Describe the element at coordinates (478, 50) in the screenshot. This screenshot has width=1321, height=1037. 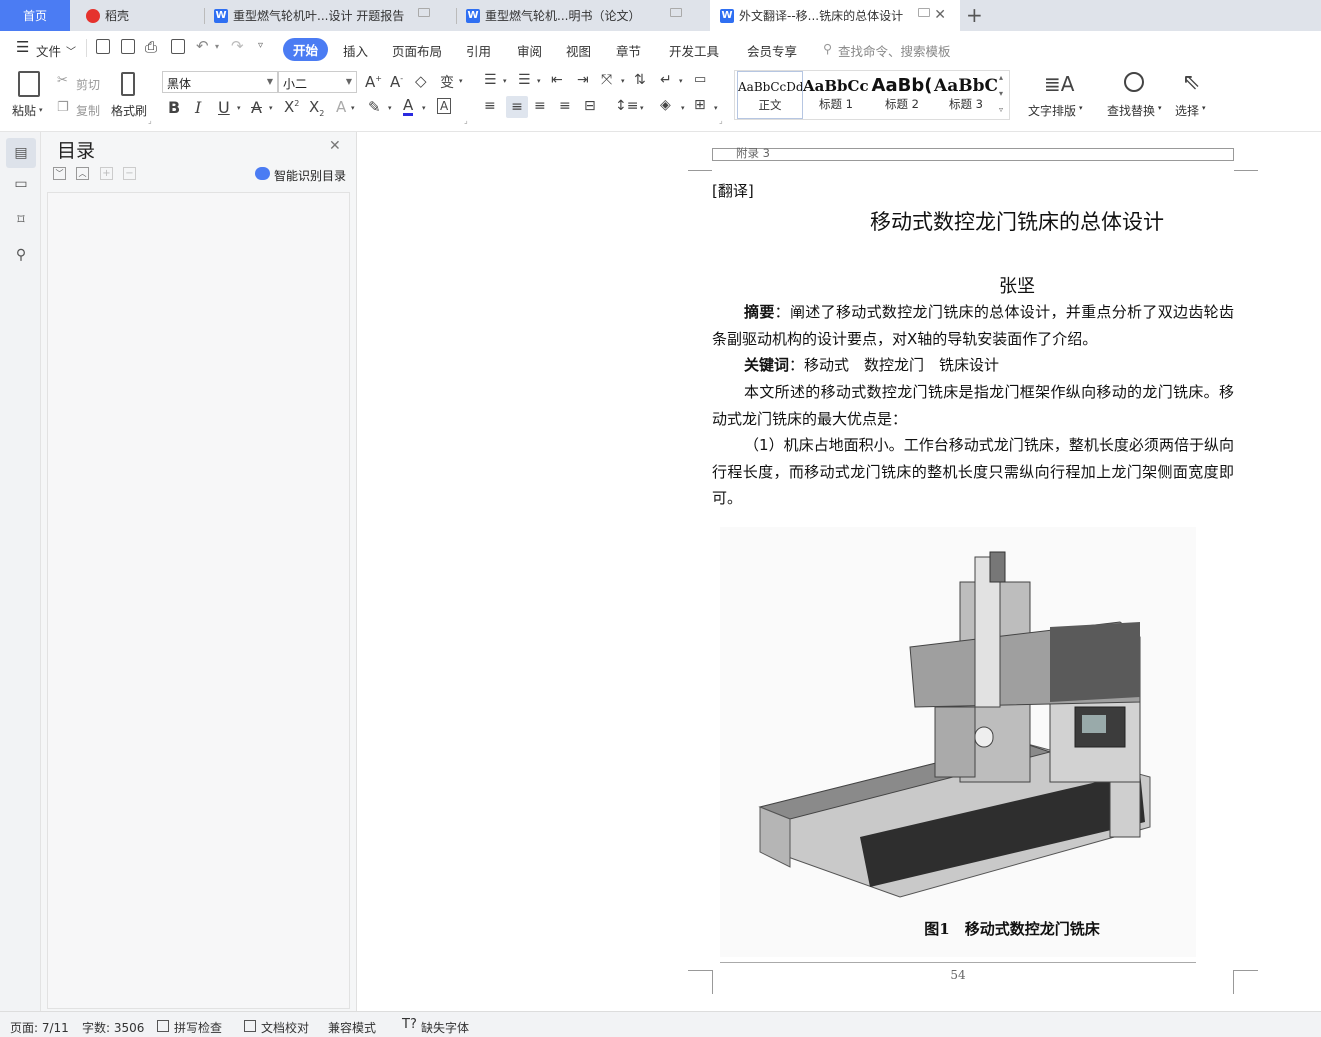
I see `menu-reference: 引用` at that location.